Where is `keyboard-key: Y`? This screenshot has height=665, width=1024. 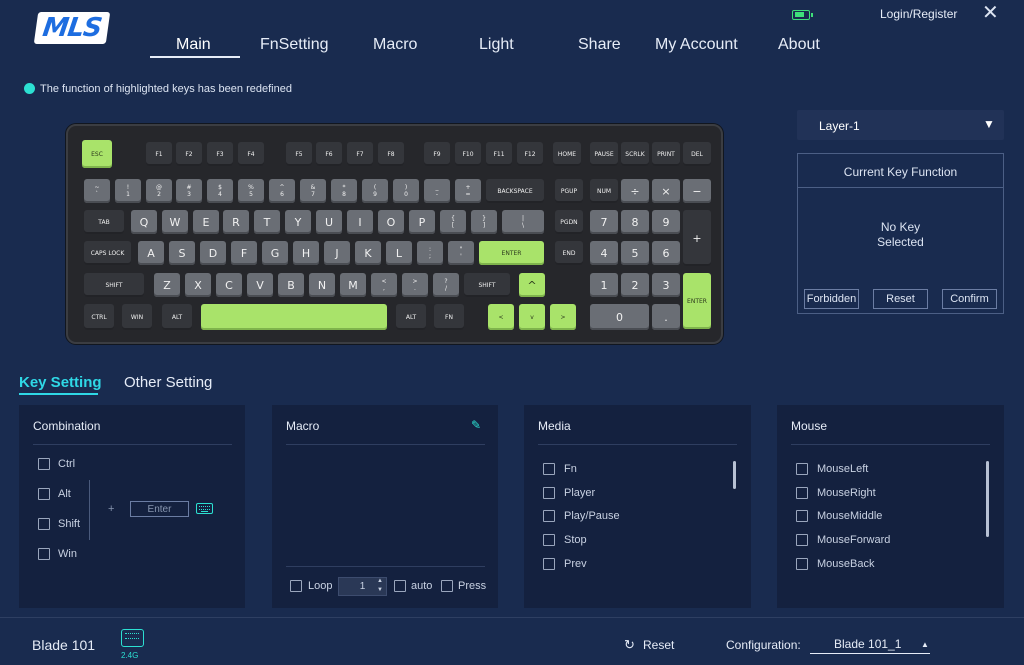
keyboard-key: Y is located at coordinates (298, 222).